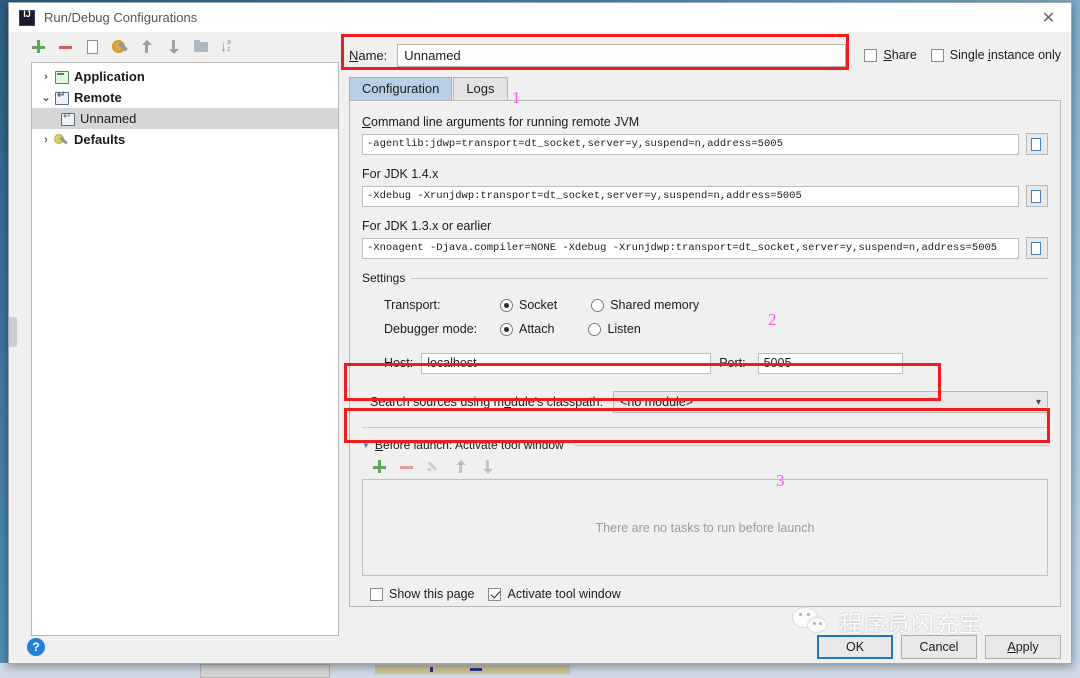 This screenshot has width=1080, height=678. Describe the element at coordinates (729, 278) in the screenshot. I see `group-divider` at that location.